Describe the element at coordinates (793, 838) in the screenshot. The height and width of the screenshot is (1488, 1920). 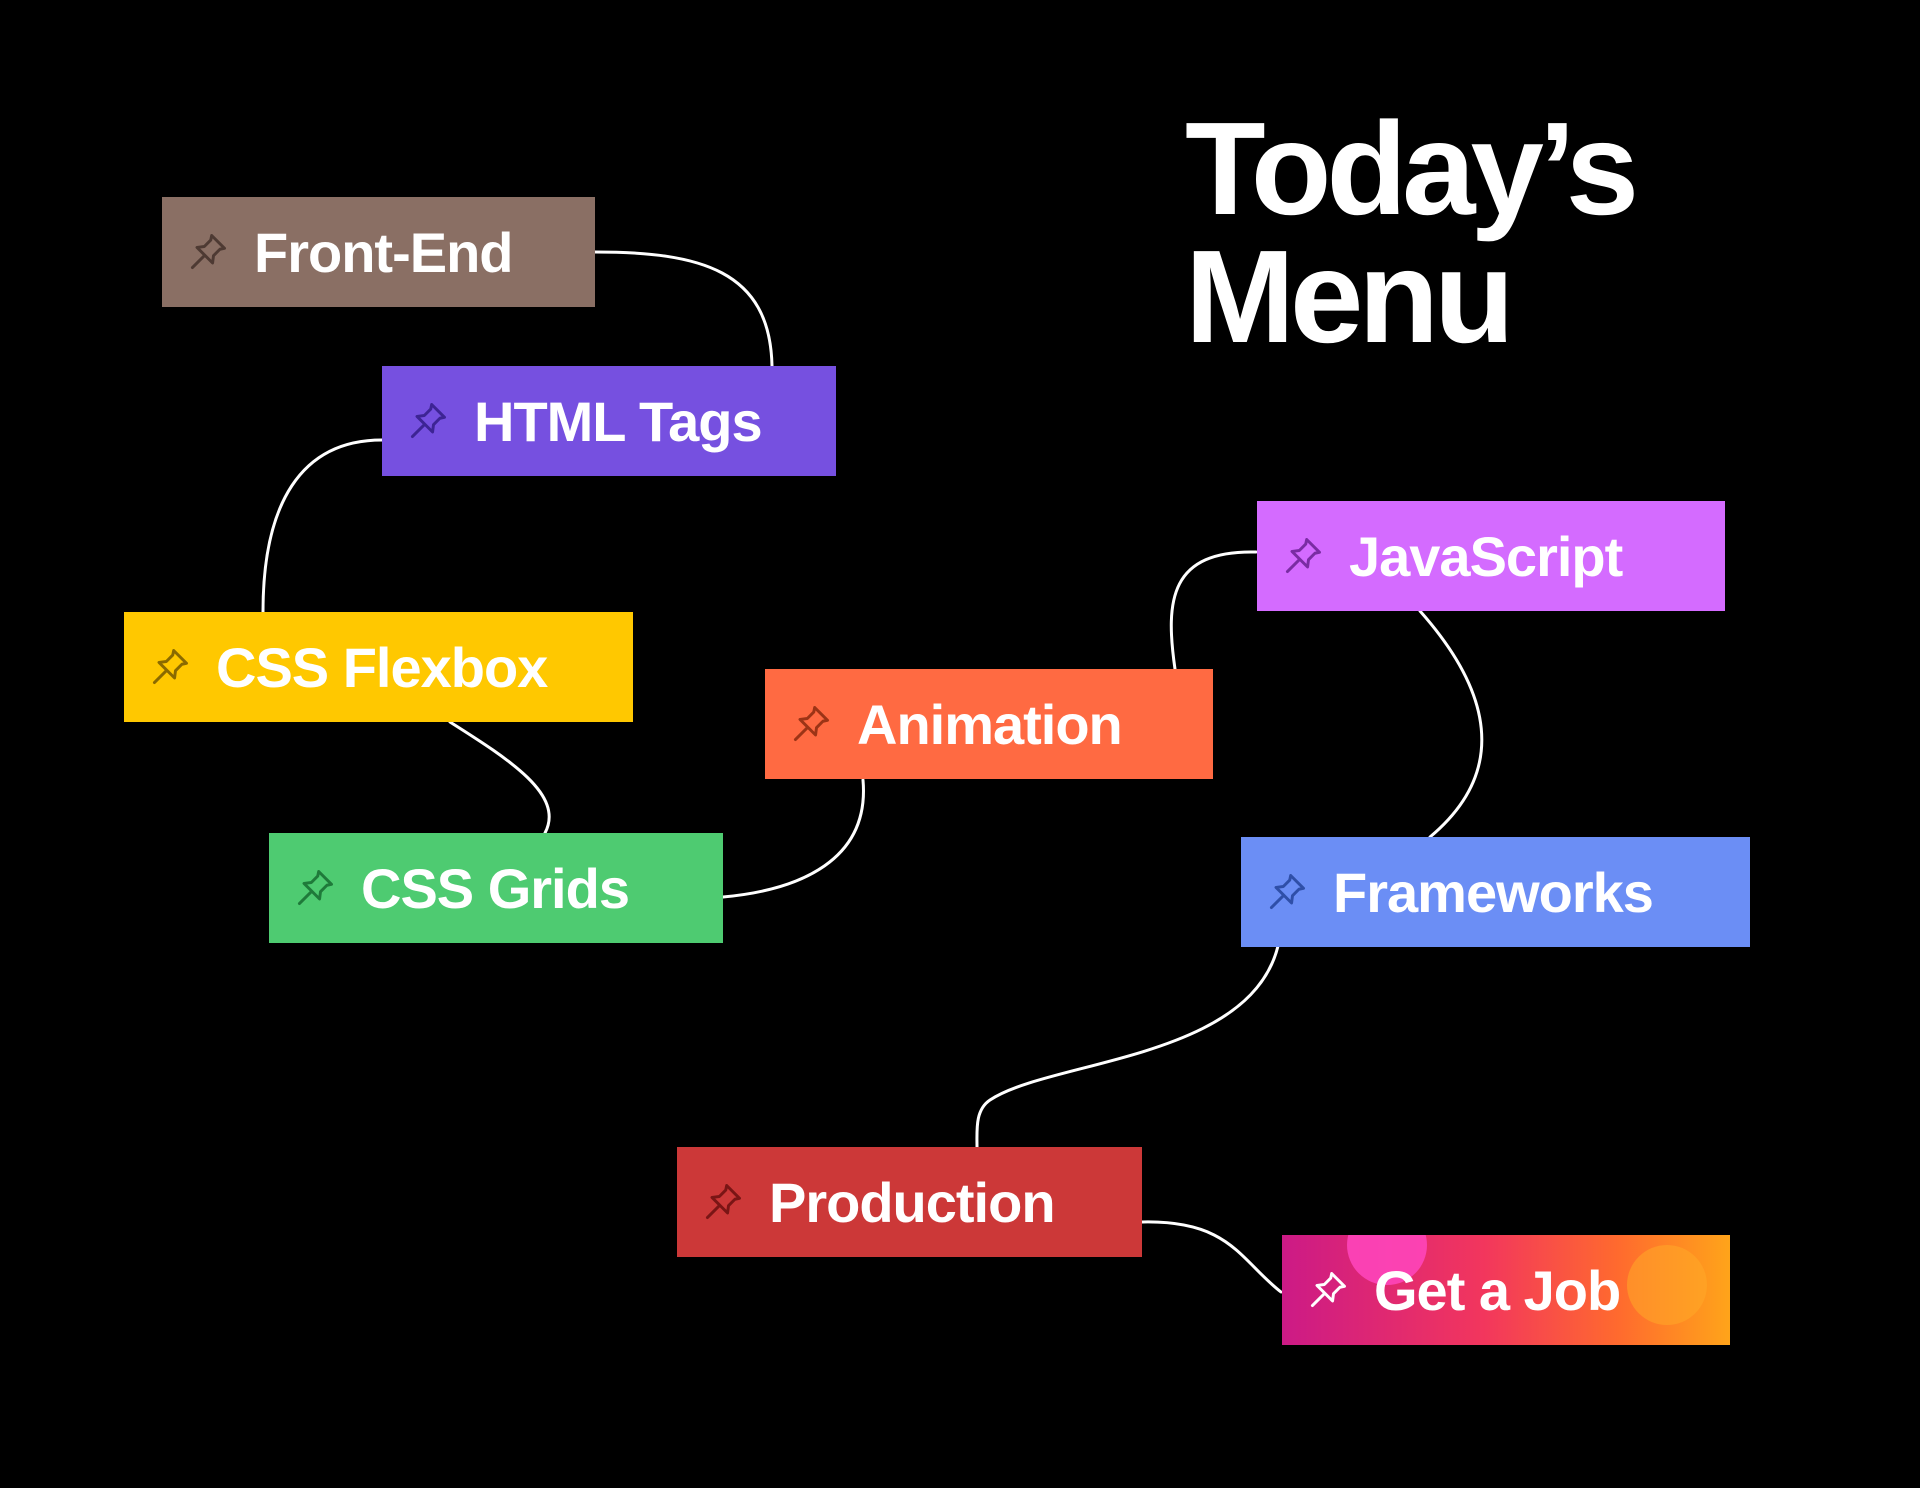
I see `edge-css-grids-animation` at that location.